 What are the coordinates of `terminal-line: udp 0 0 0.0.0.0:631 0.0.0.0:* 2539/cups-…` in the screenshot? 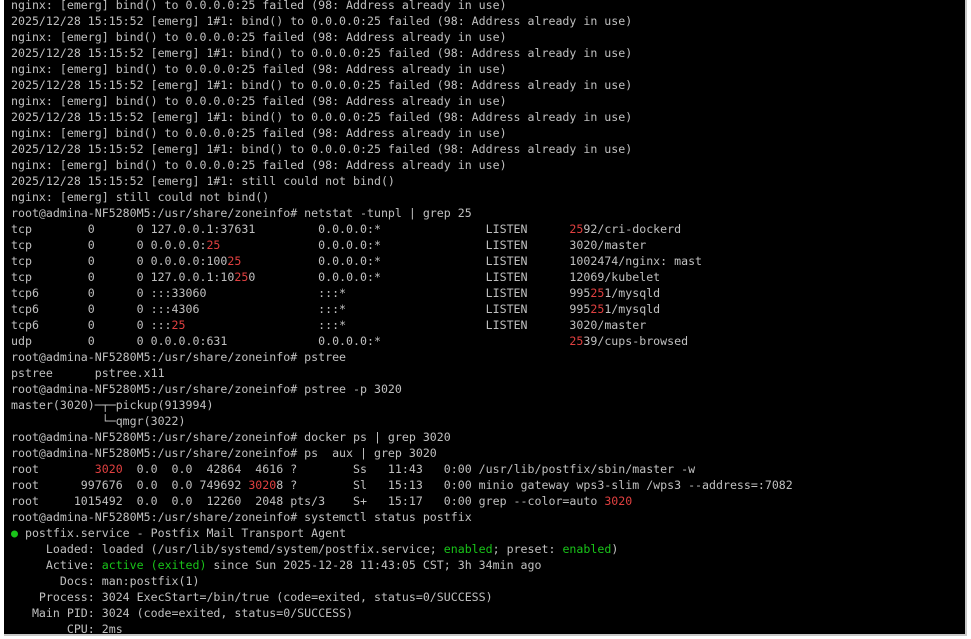 It's located at (402, 341).